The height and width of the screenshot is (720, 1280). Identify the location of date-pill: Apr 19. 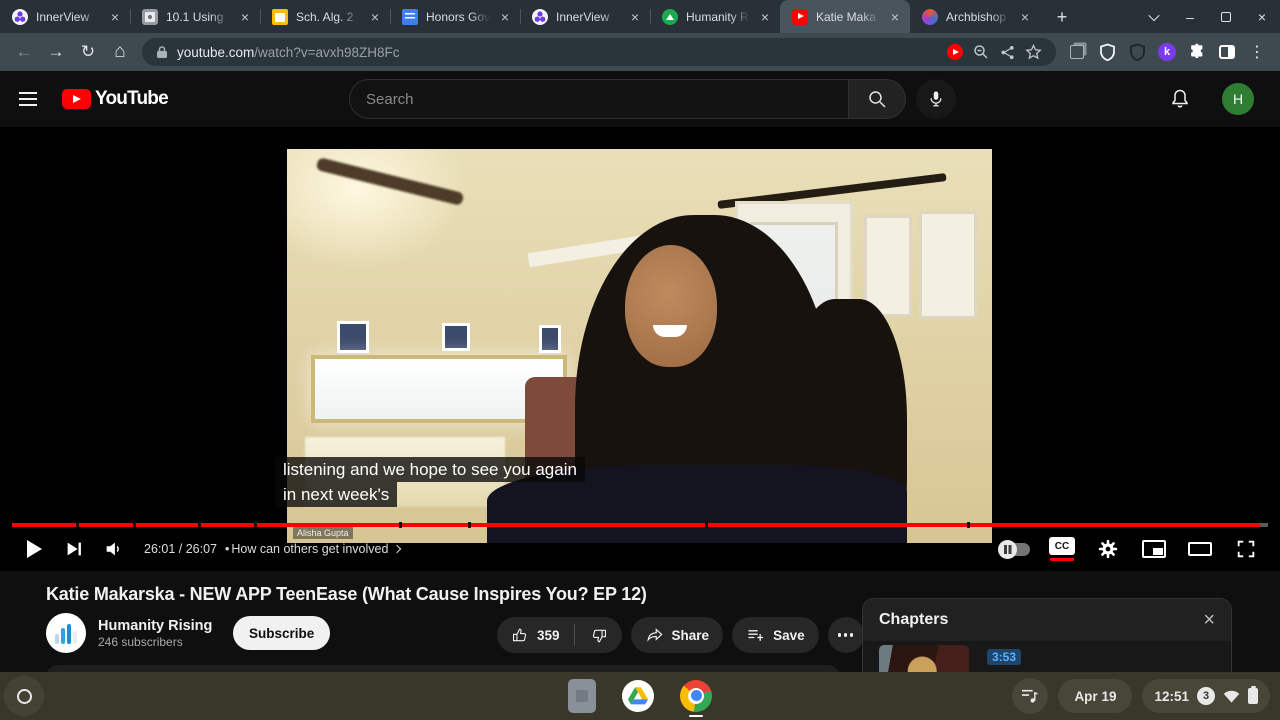
(1095, 696).